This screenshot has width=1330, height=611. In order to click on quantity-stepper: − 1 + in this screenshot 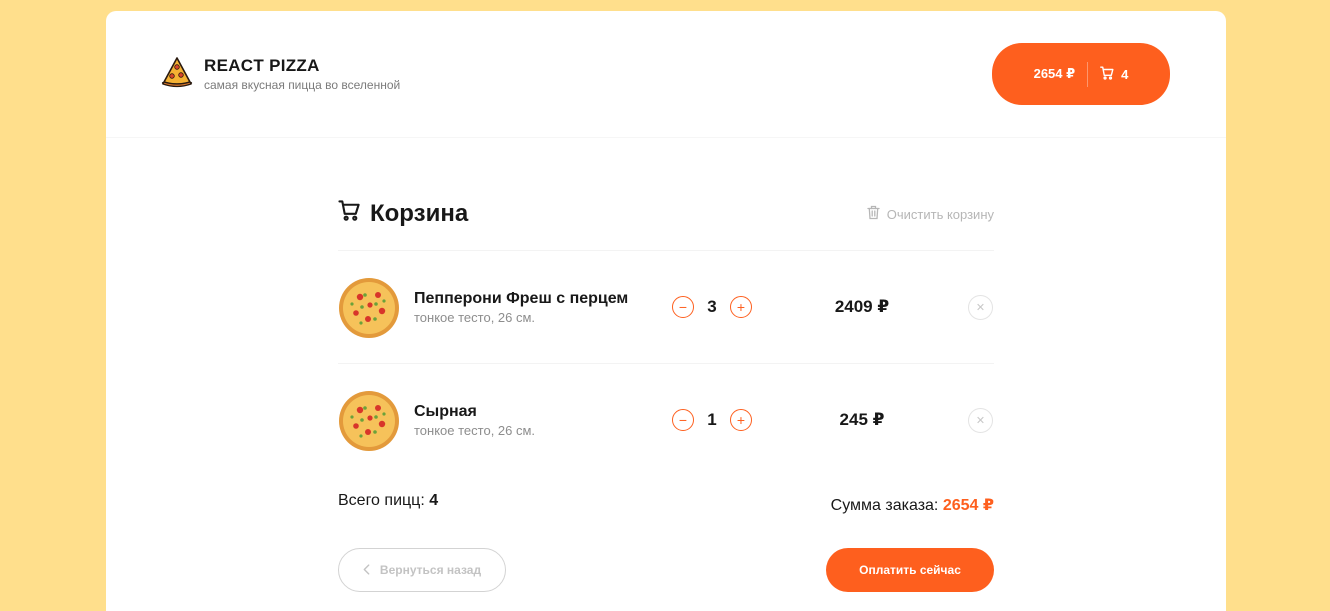, I will do `click(712, 420)`.